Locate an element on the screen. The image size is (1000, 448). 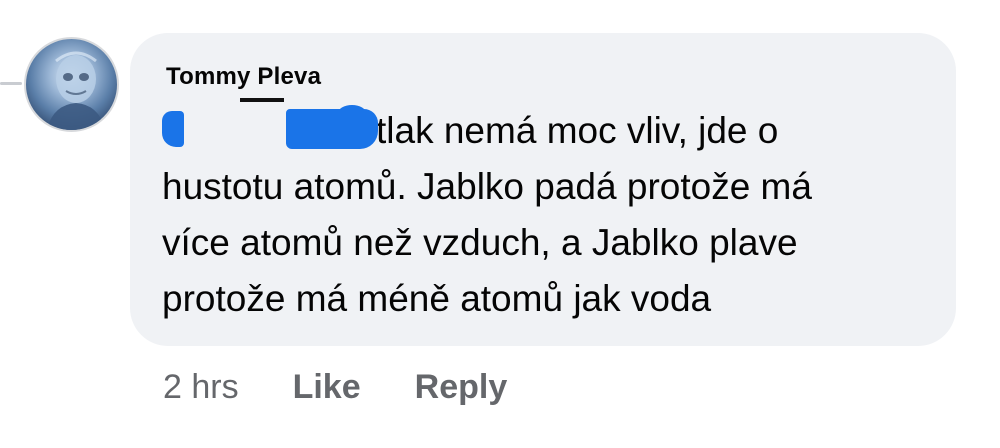
avatar is located at coordinates (71, 84).